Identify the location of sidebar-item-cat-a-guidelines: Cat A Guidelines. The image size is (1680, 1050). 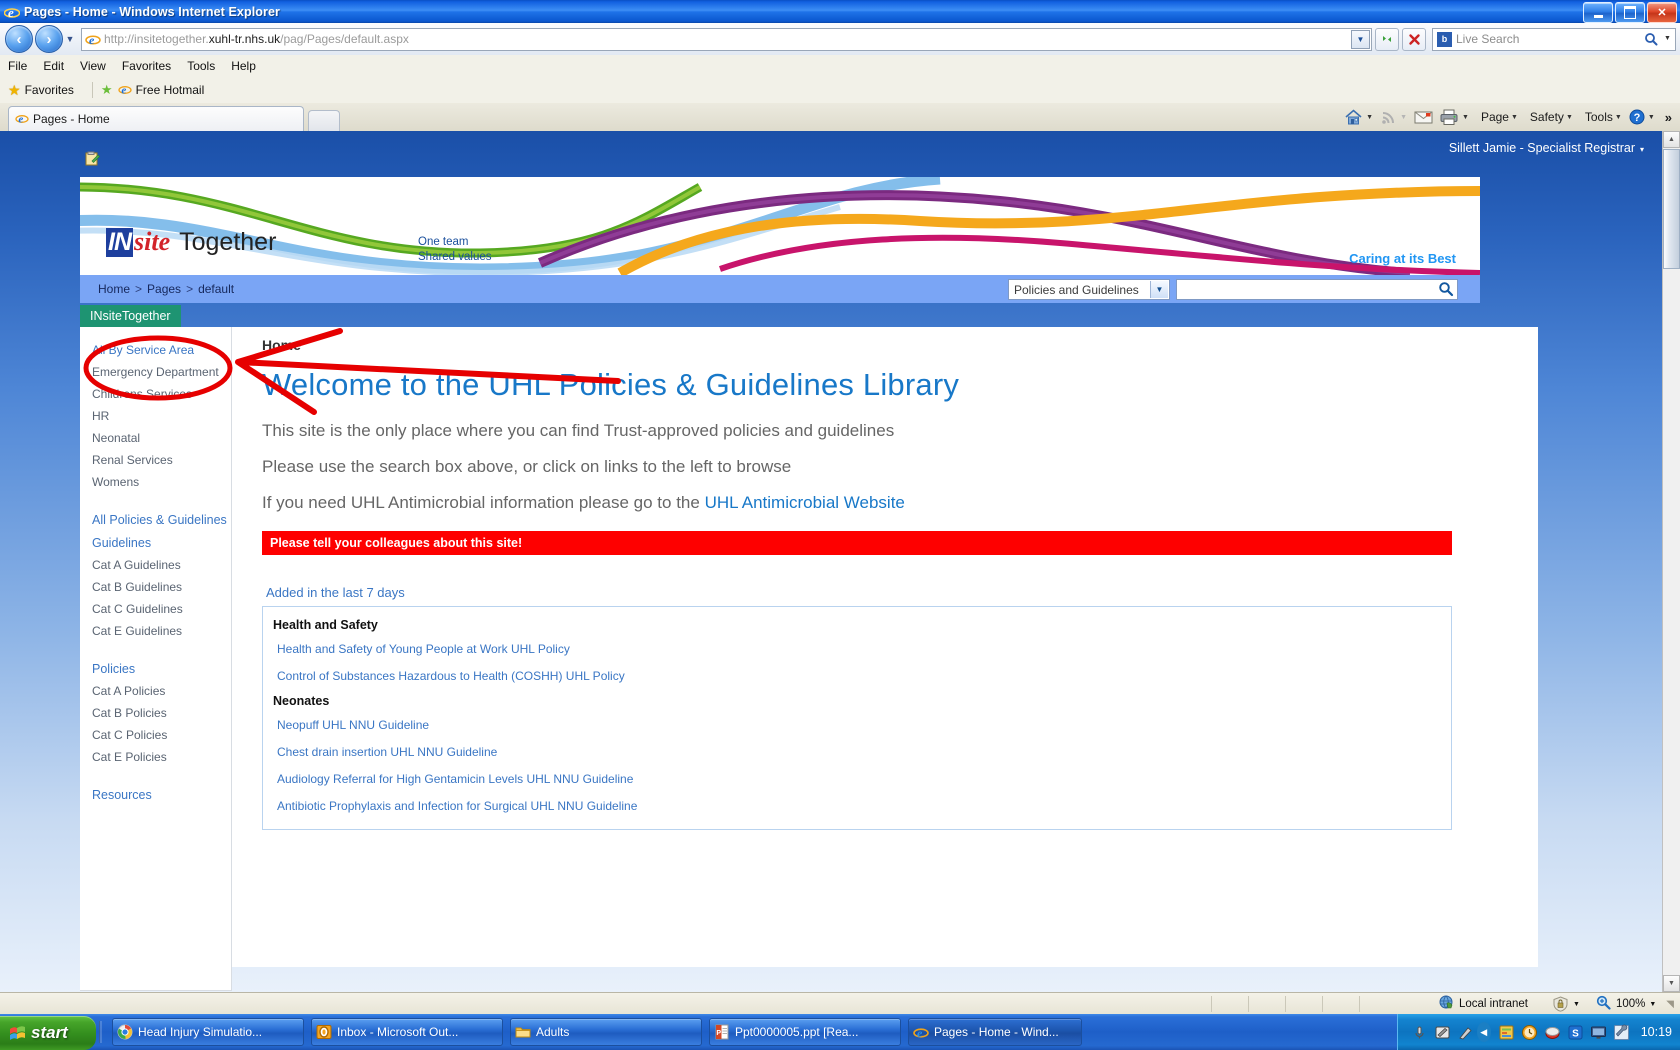
(155, 565).